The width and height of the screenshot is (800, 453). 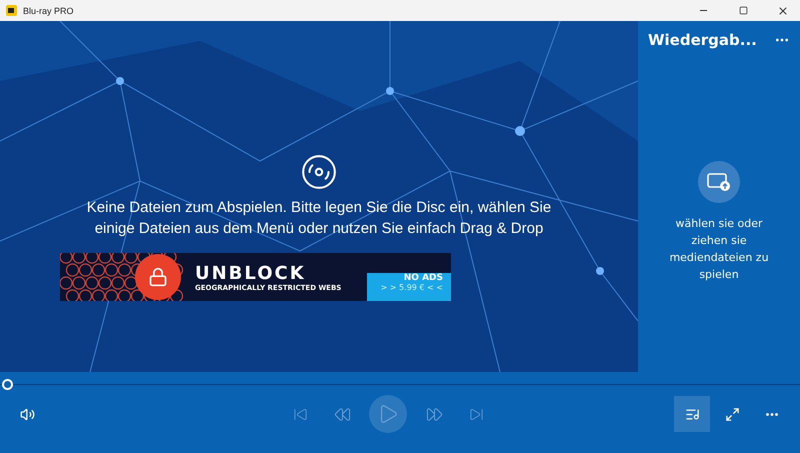 What do you see at coordinates (476, 414) in the screenshot?
I see `skip-forward-icon` at bounding box center [476, 414].